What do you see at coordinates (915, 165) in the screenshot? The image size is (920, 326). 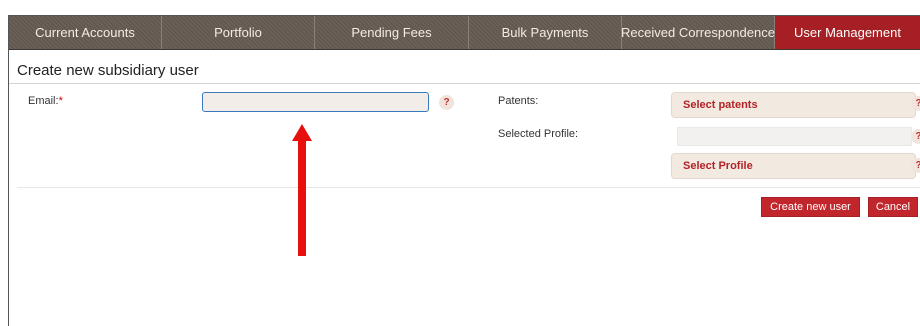 I see `select-profile-help-icon: ?` at bounding box center [915, 165].